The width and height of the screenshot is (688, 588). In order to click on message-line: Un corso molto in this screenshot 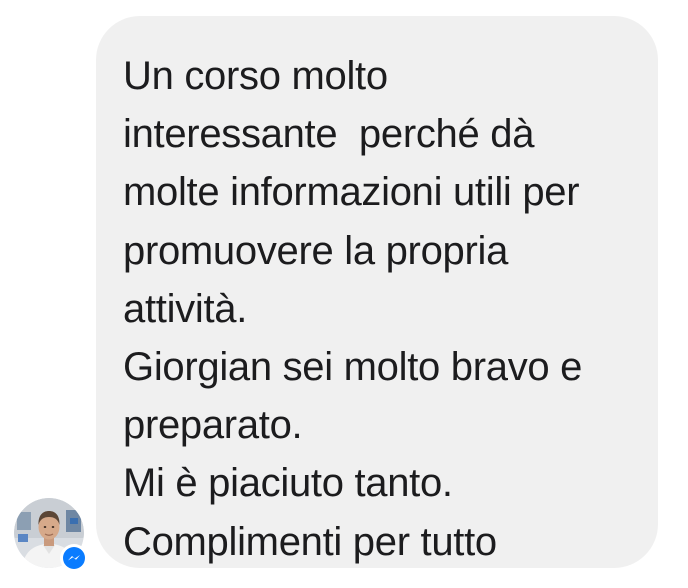, I will do `click(255, 76)`.